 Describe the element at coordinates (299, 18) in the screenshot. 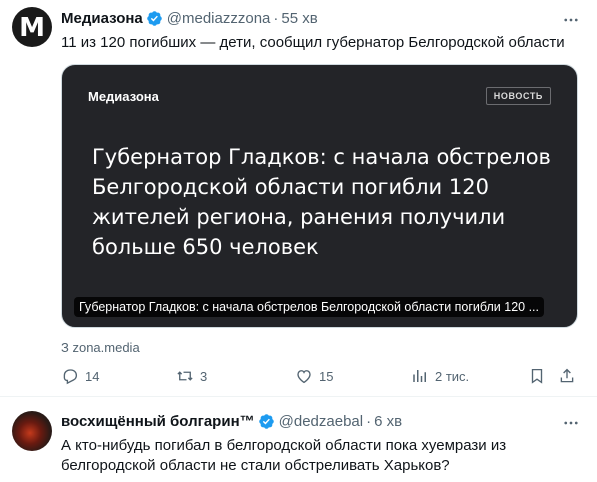

I see `tweet-time: 55 хв` at that location.